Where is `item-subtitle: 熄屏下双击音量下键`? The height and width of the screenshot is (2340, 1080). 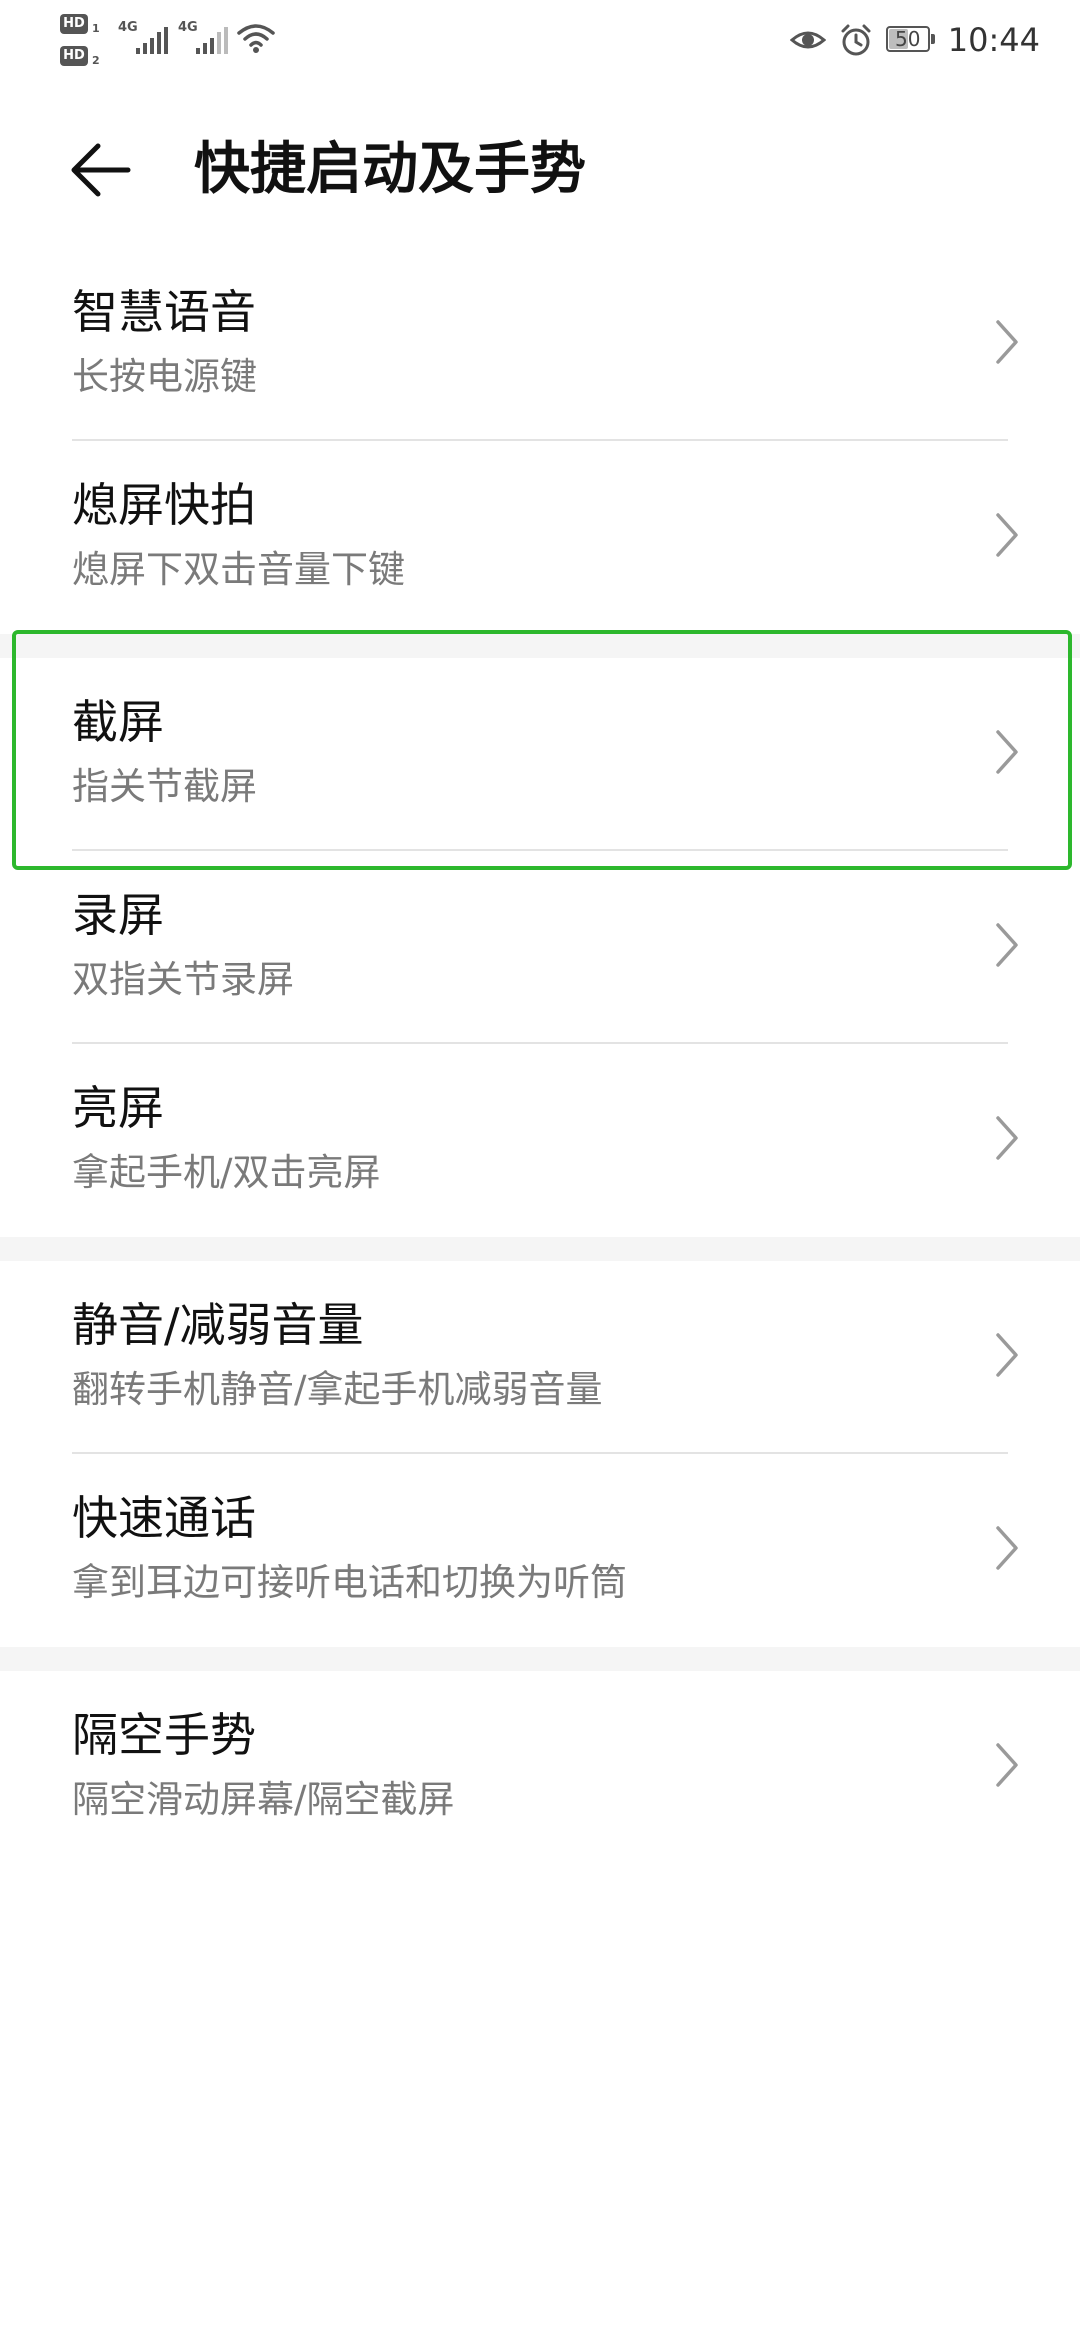
item-subtitle: 熄屏下双击音量下键 is located at coordinates (238, 569).